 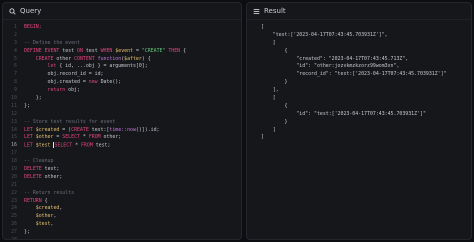 I want to click on code-text: $created,, so click(x=43, y=209).